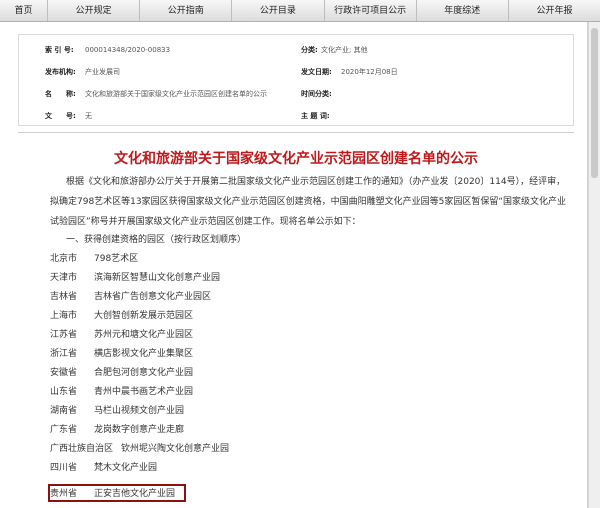 Image resolution: width=600 pixels, height=508 pixels. Describe the element at coordinates (64, 354) in the screenshot. I see `province: 浙江省` at that location.